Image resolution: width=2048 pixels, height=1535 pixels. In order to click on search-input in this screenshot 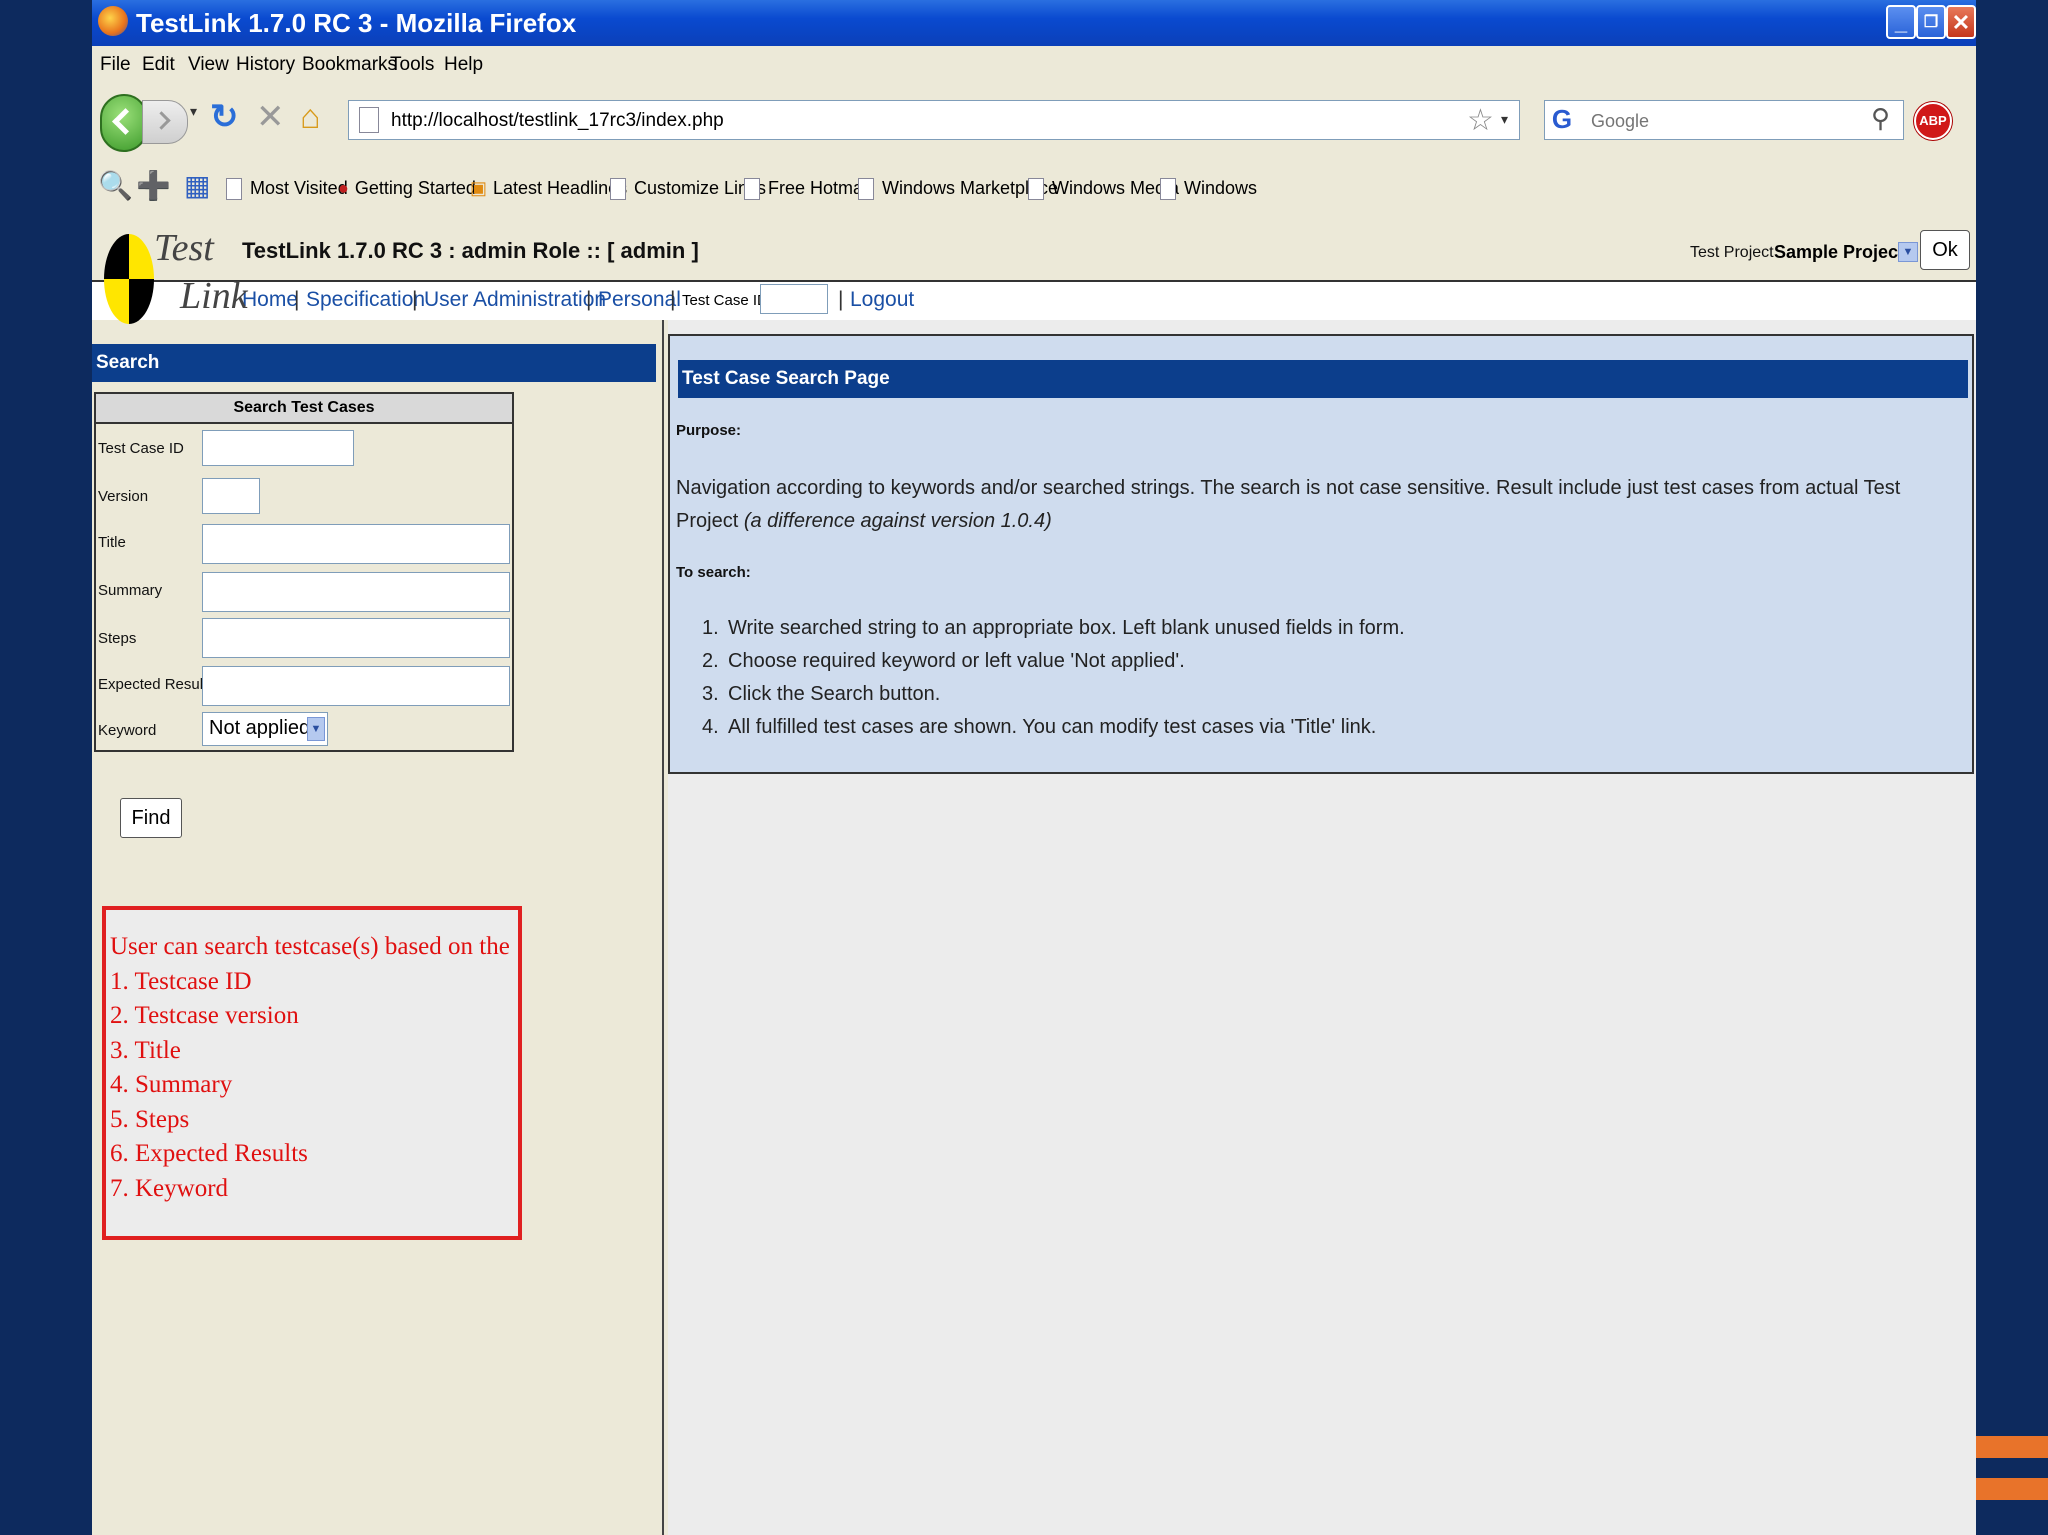, I will do `click(1726, 121)`.